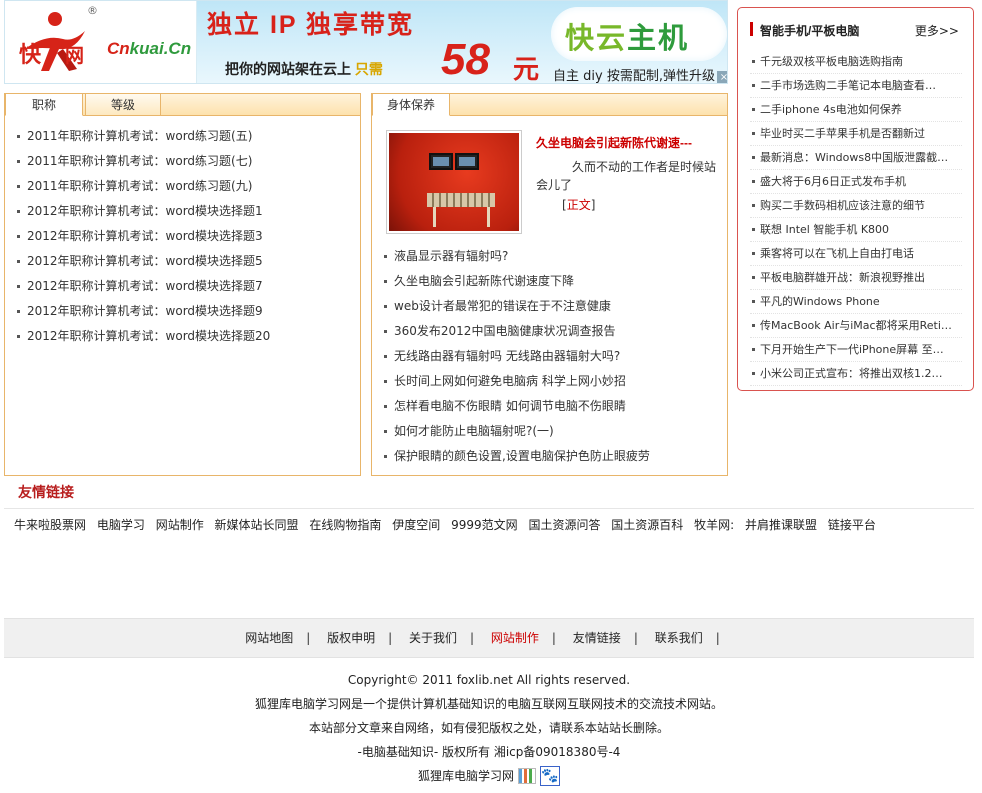 This screenshot has height=793, width=982. What do you see at coordinates (489, 508) in the screenshot?
I see `divider` at bounding box center [489, 508].